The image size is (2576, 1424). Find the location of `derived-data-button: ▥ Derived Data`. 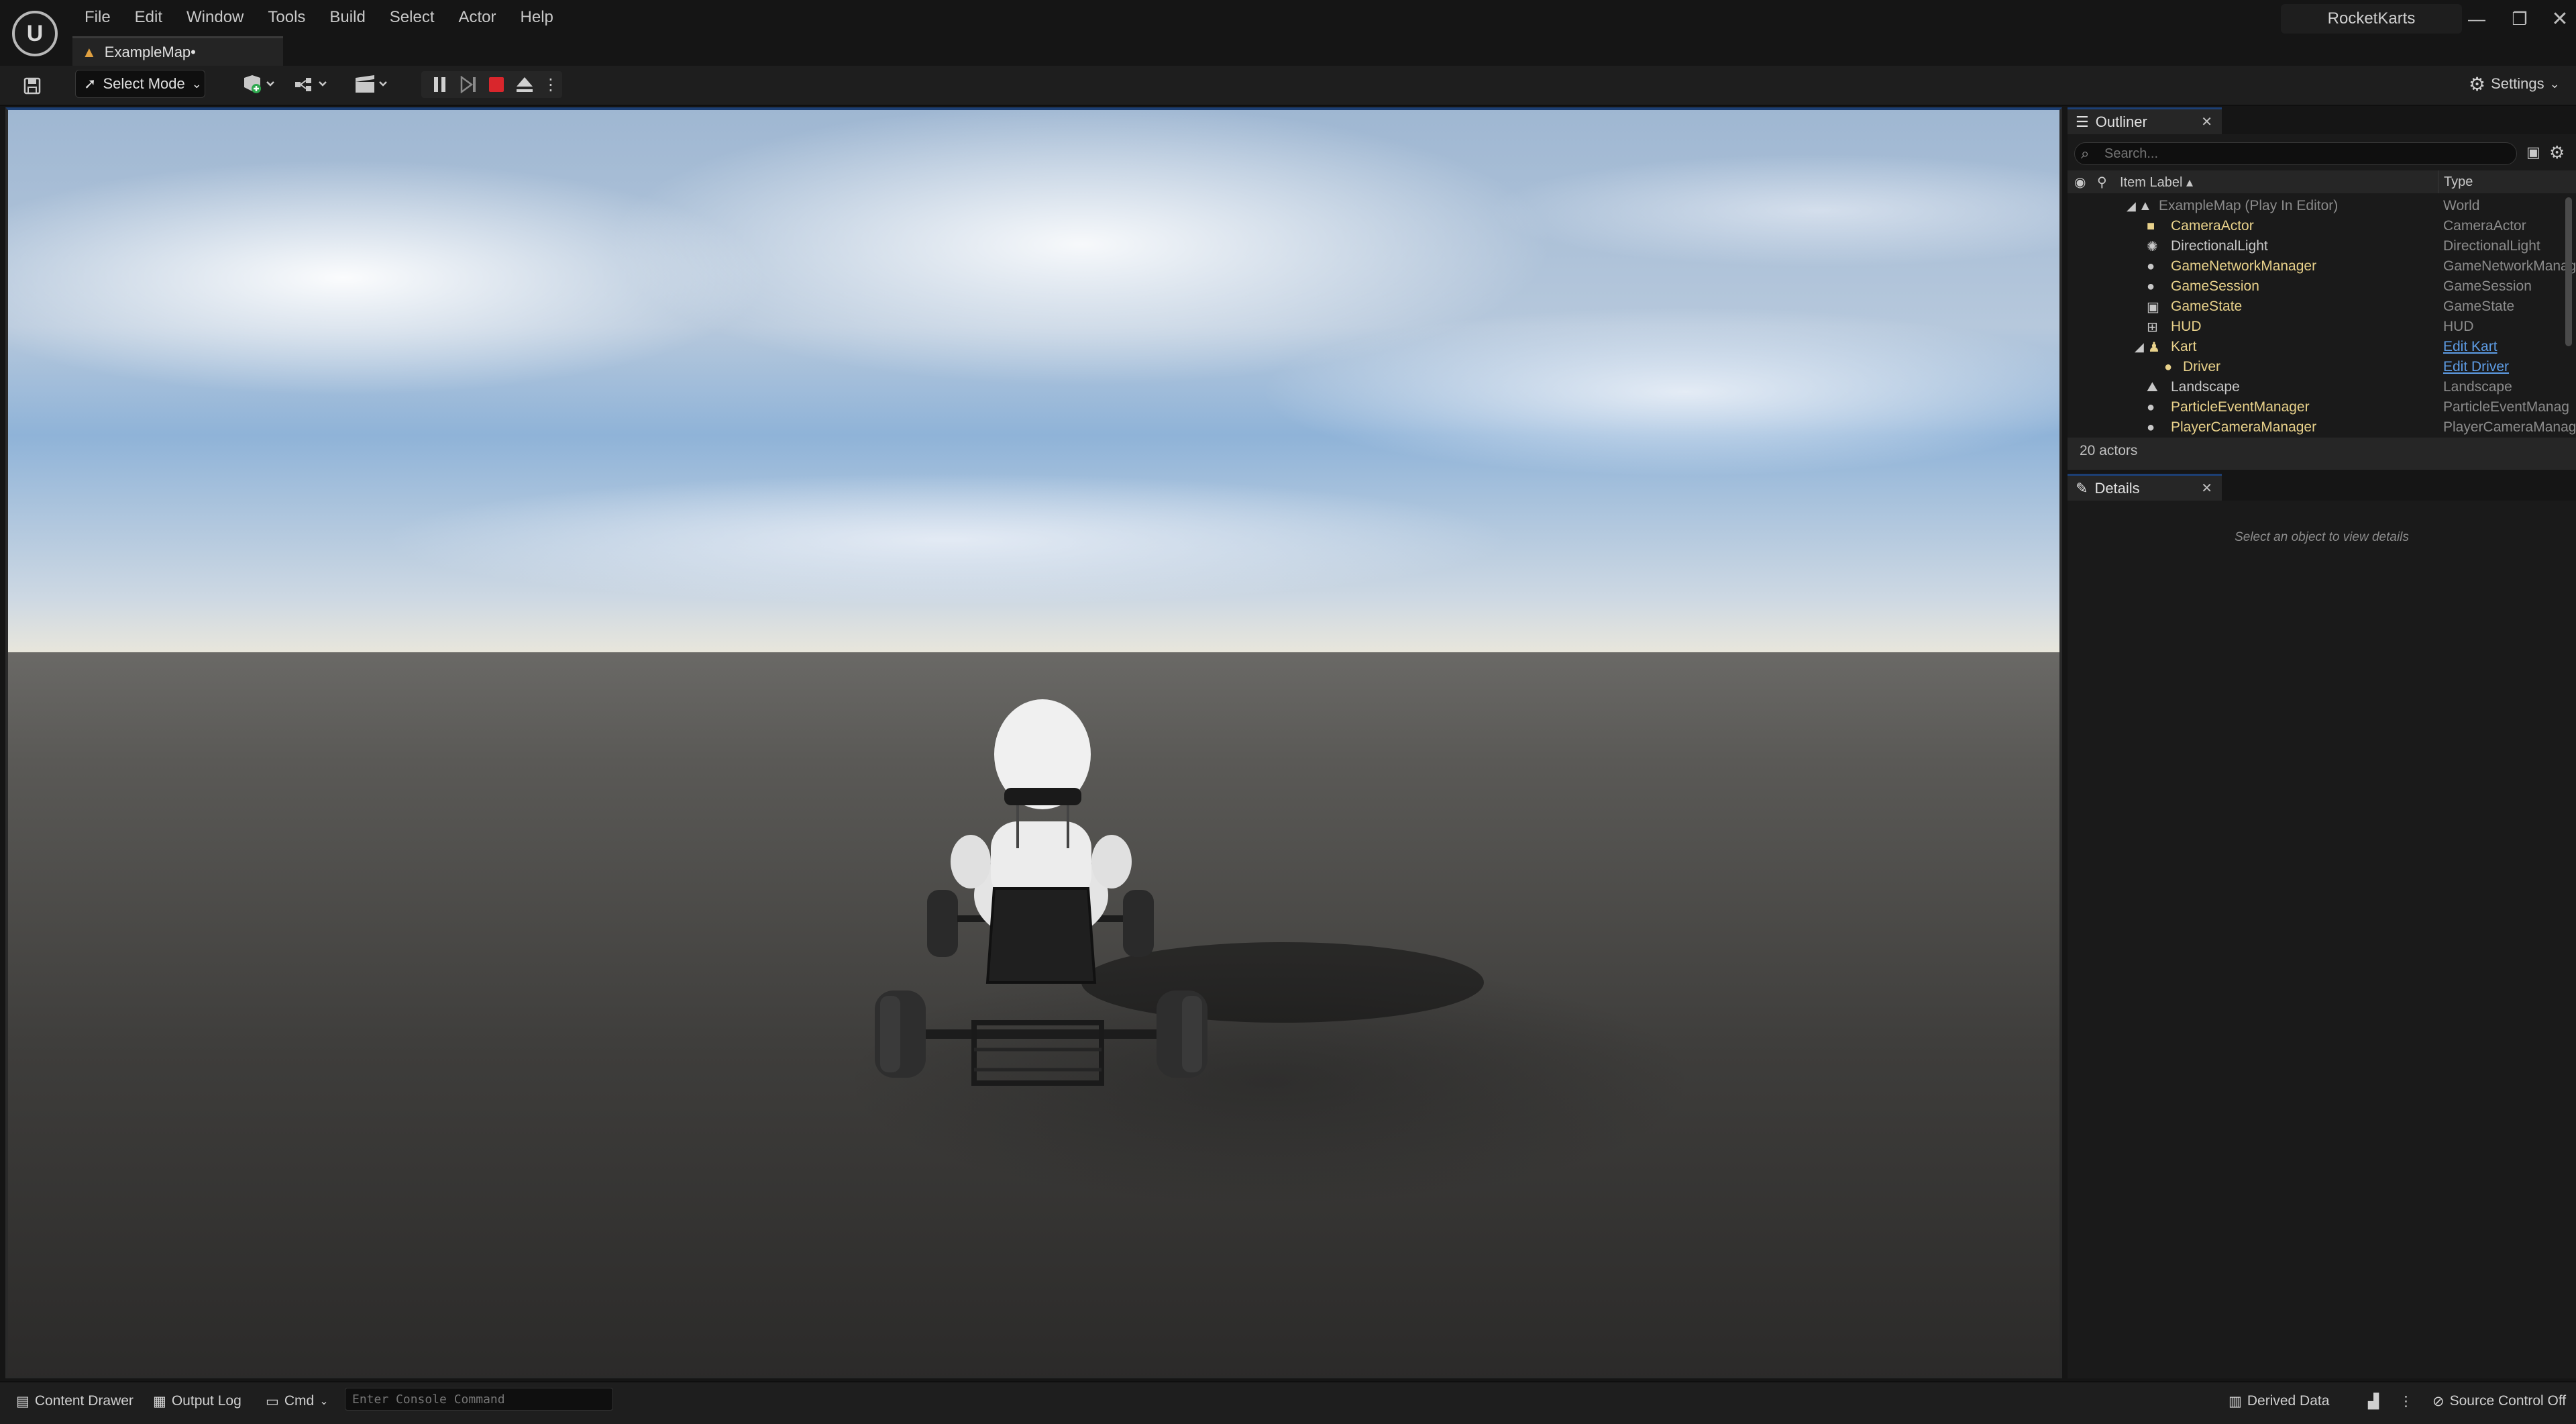

derived-data-button: ▥ Derived Data is located at coordinates (2279, 1401).